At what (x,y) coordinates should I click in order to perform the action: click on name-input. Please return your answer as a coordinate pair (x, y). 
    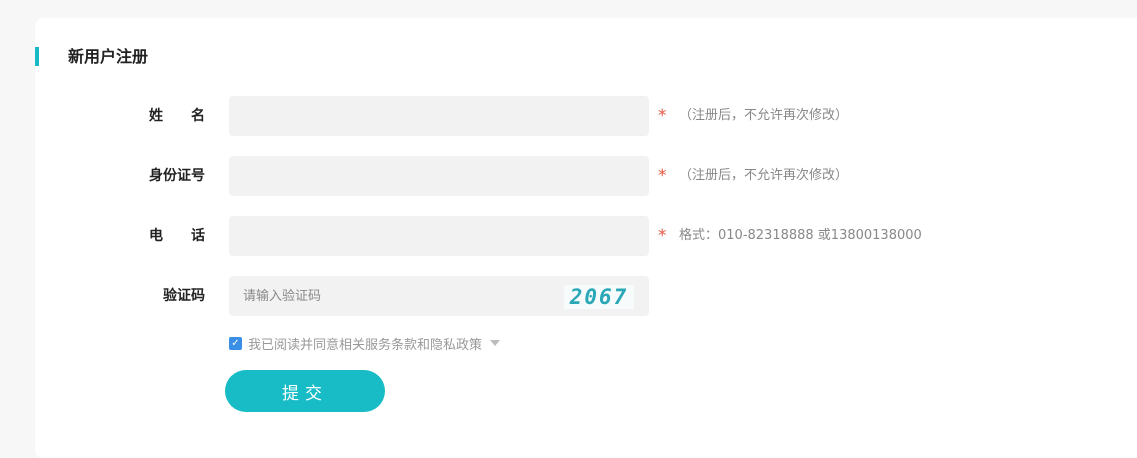
    Looking at the image, I should click on (439, 116).